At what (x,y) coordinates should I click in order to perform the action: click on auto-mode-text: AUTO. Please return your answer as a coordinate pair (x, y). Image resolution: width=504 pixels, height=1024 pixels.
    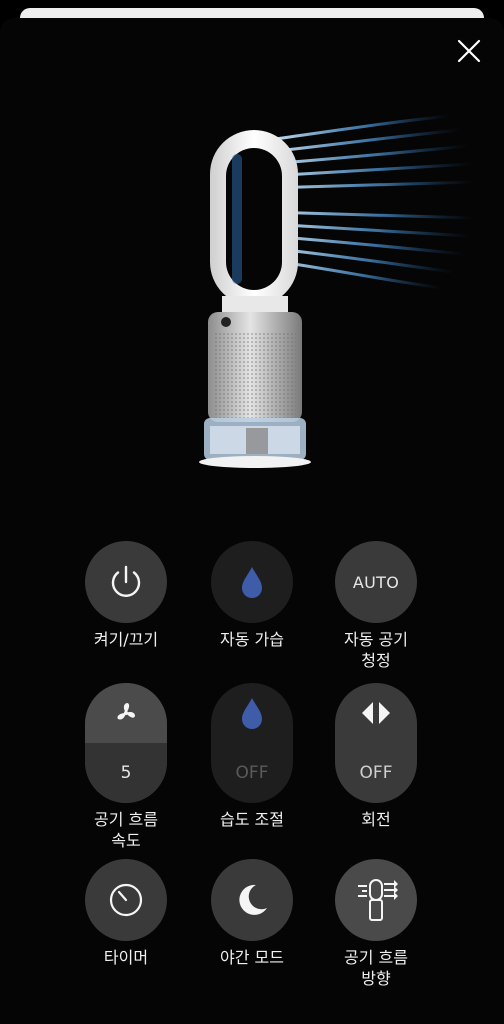
    Looking at the image, I should click on (376, 582).